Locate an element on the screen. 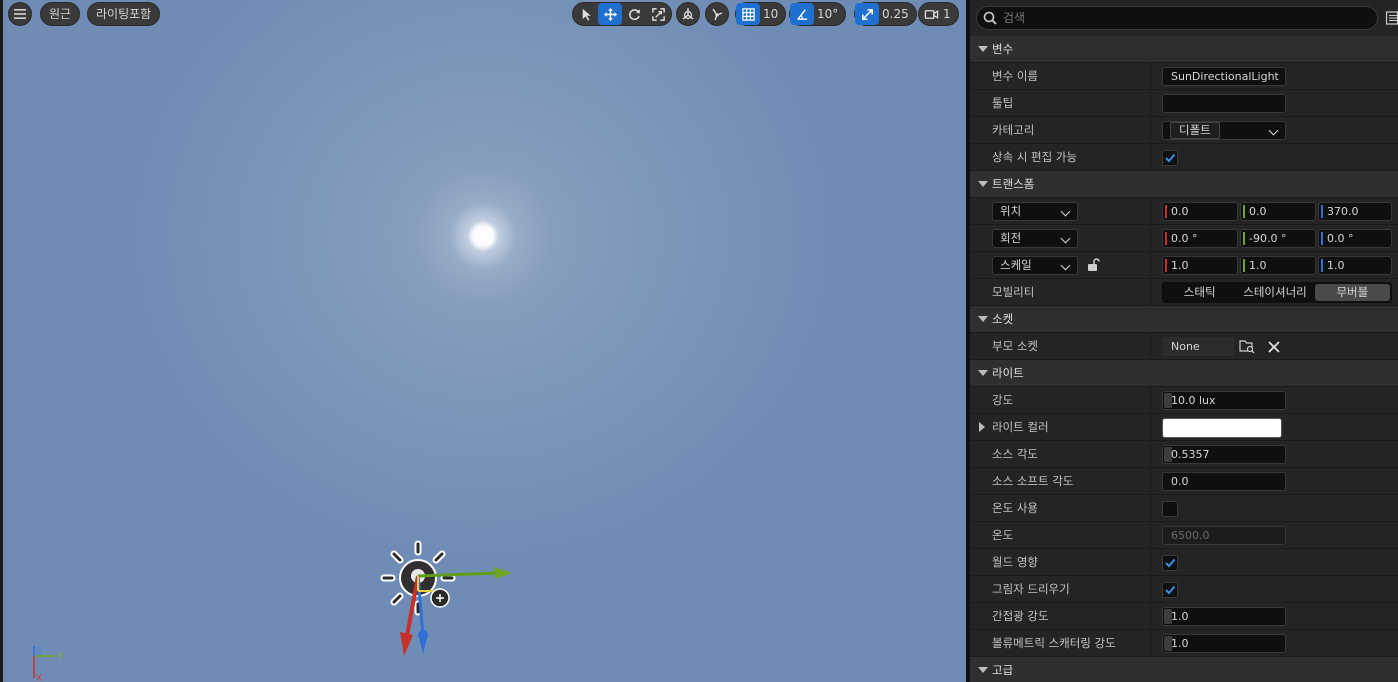 The width and height of the screenshot is (1398, 682). grid-snap-toggle is located at coordinates (748, 14).